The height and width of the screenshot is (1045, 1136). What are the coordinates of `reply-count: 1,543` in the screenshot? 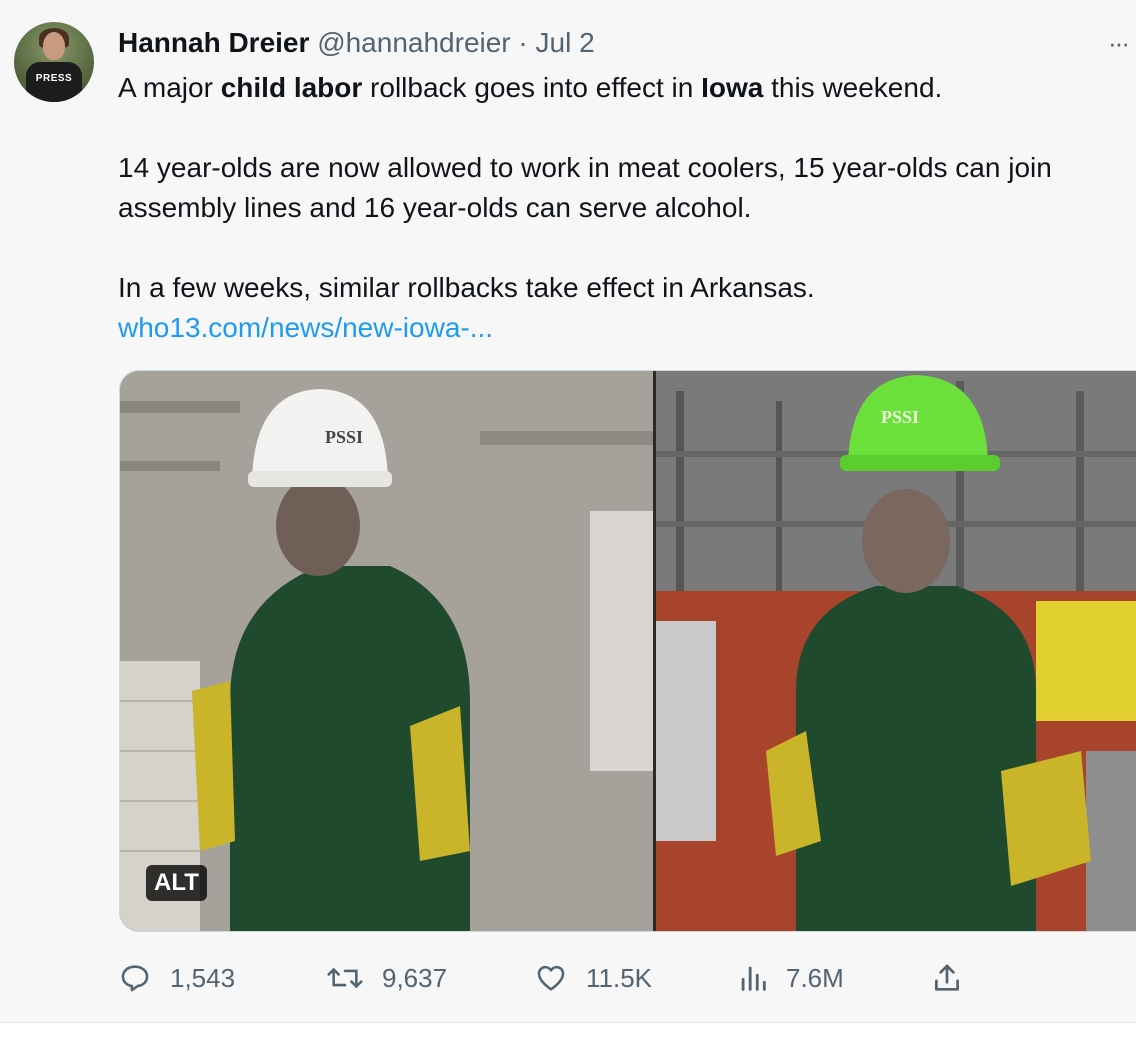 It's located at (203, 977).